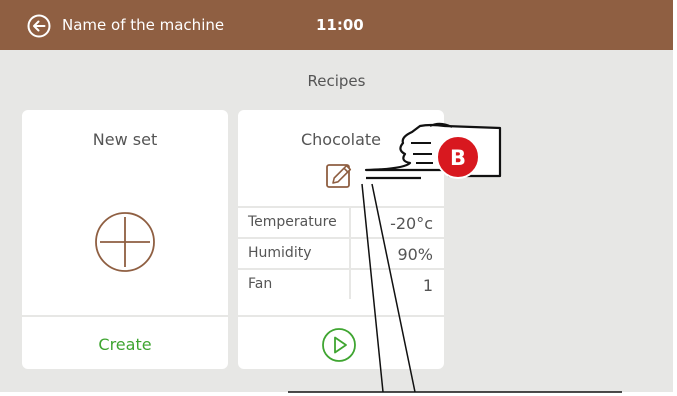 Image resolution: width=677 pixels, height=396 pixels. Describe the element at coordinates (427, 285) in the screenshot. I see `param-value: 1` at that location.